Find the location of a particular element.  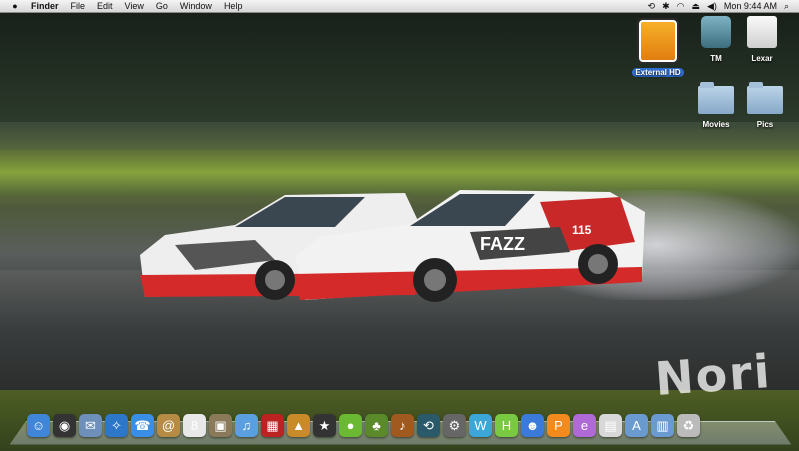

mail-stamp-icon: ✉ is located at coordinates (90, 425).